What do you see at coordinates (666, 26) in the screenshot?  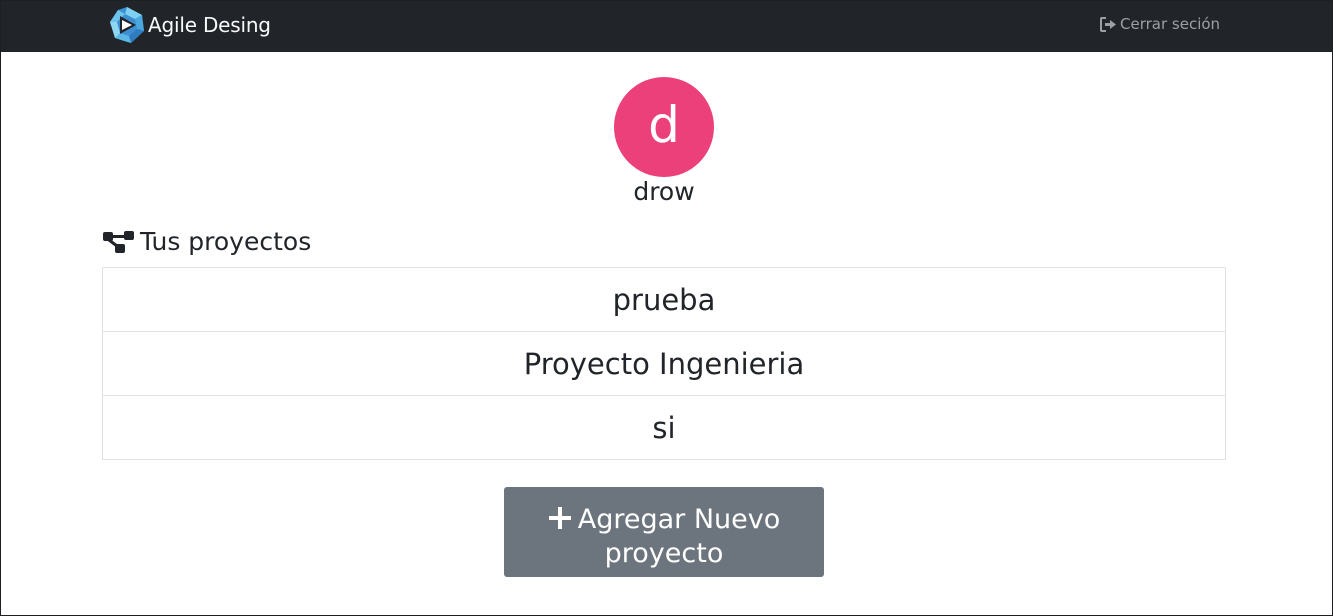 I see `top-navbar: Agile Desing Cerrar seción` at bounding box center [666, 26].